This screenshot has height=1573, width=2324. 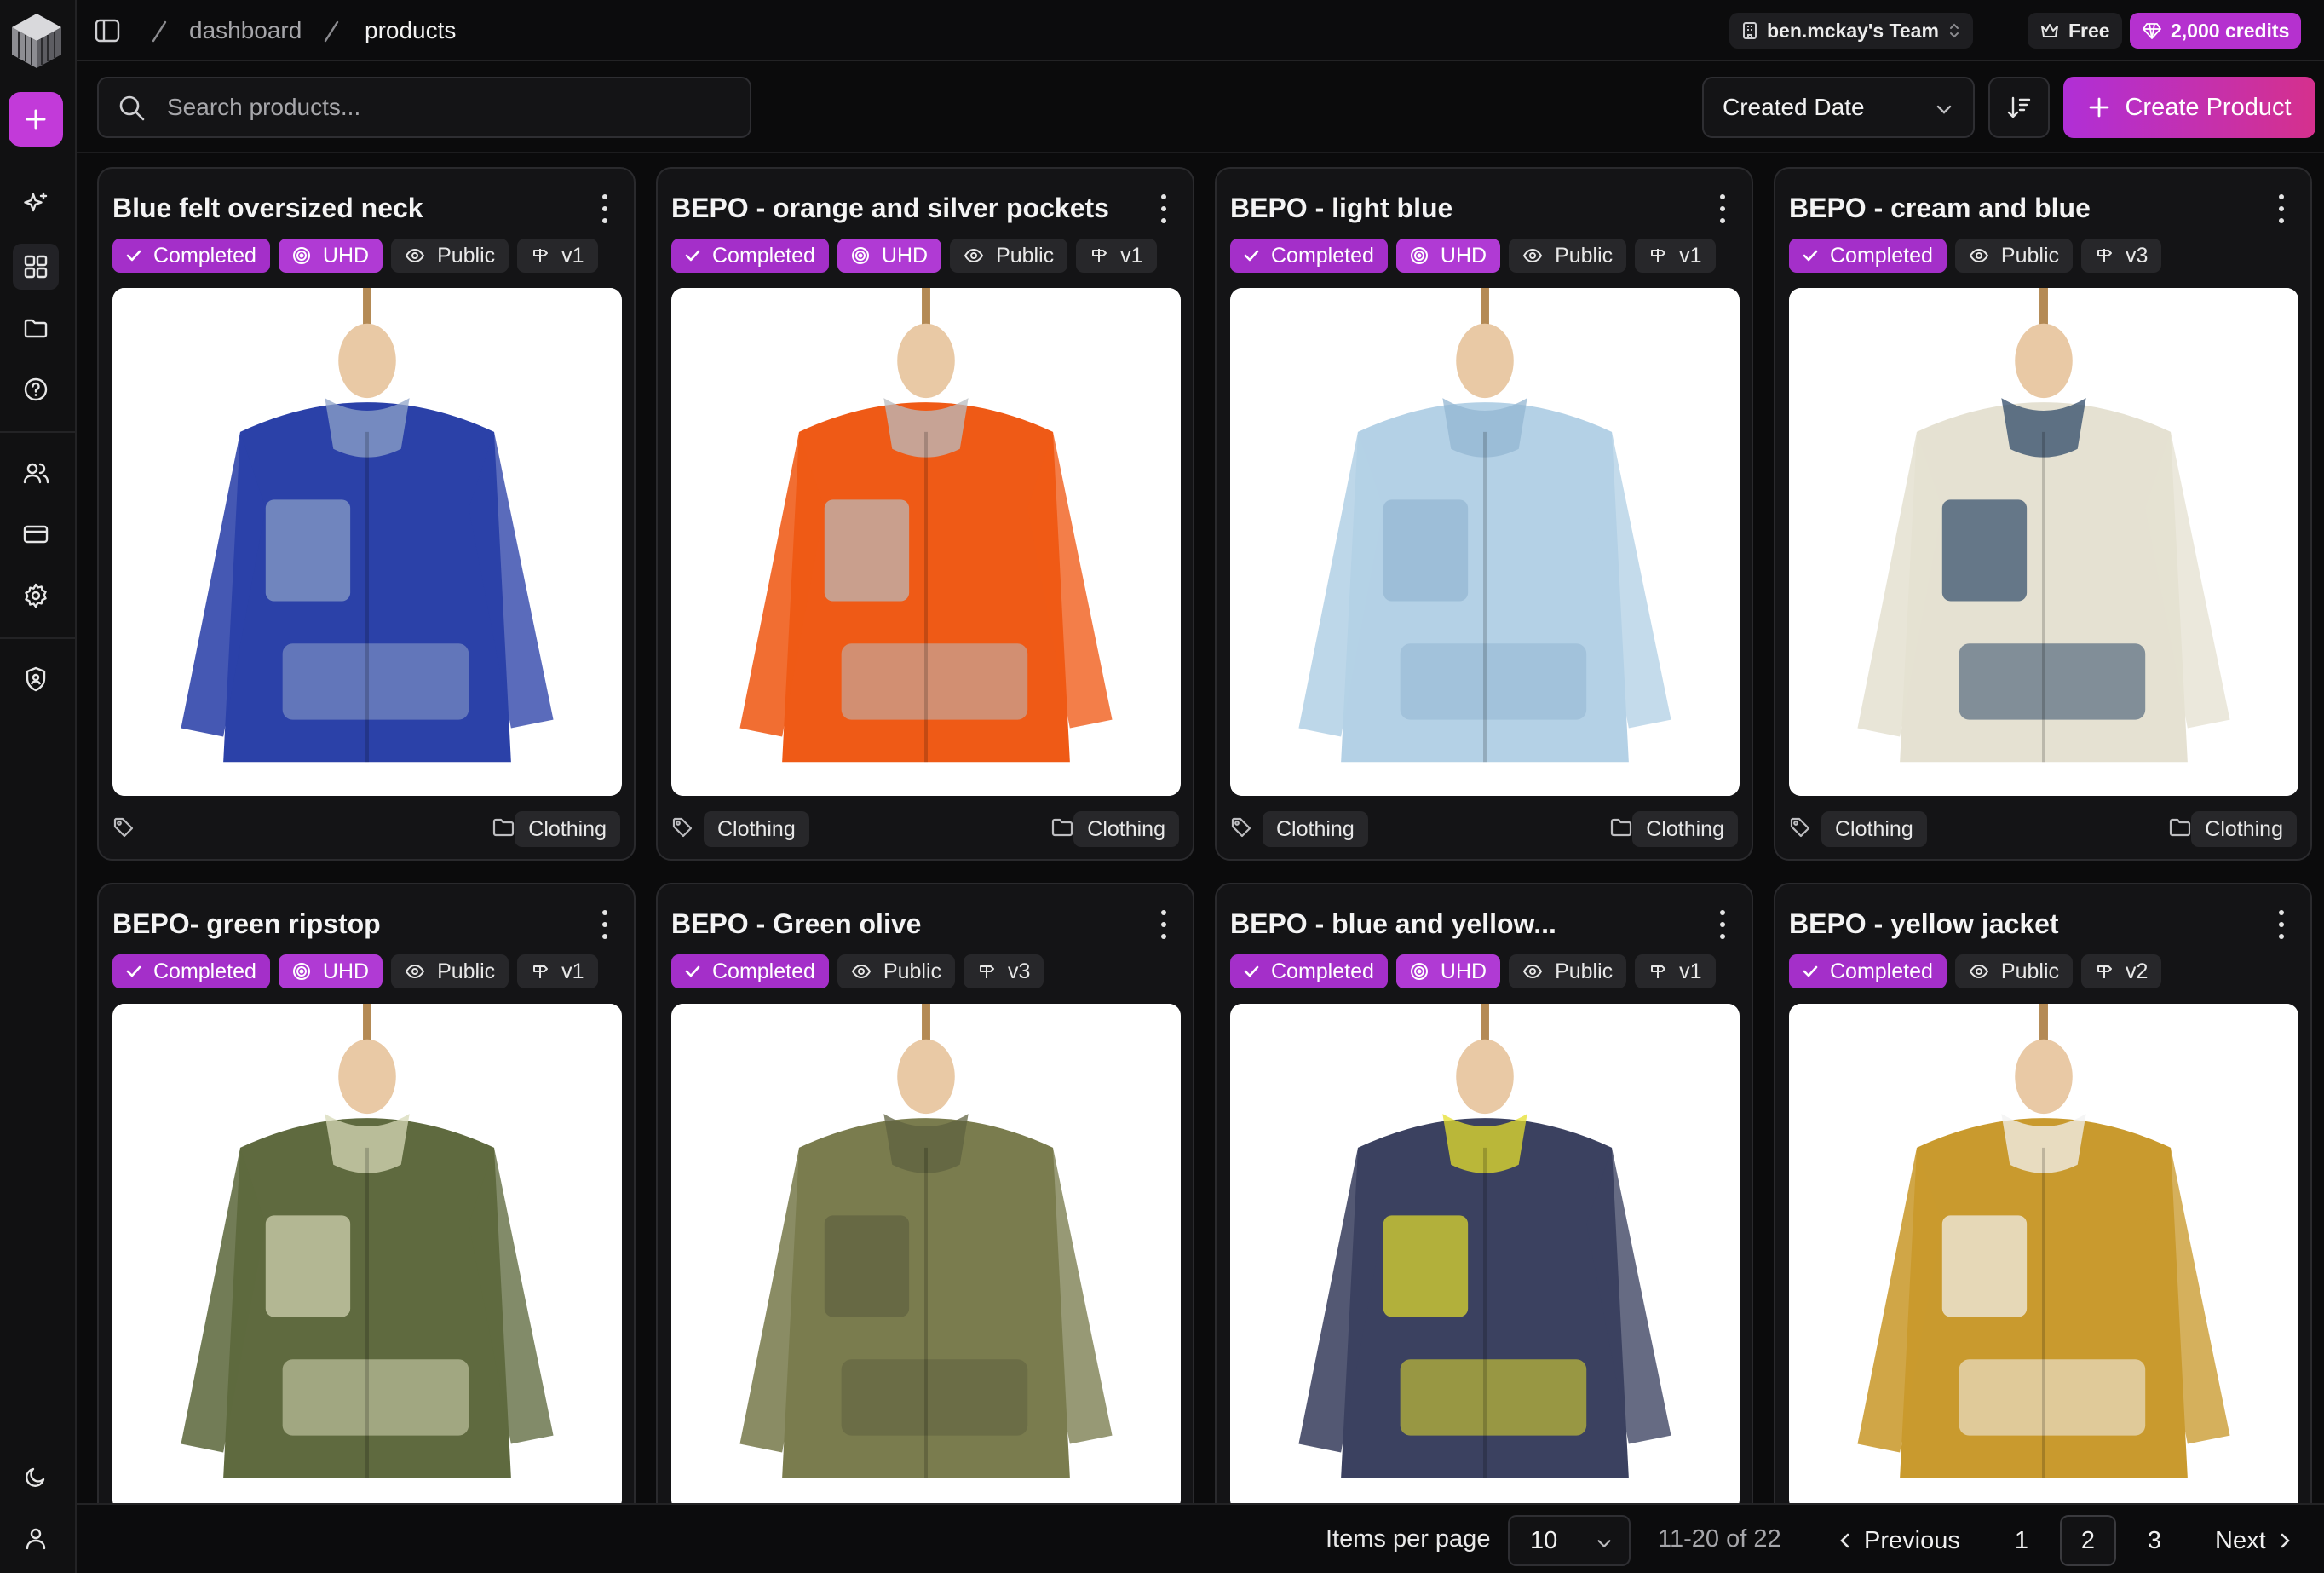 I want to click on nav-billing, so click(x=36, y=534).